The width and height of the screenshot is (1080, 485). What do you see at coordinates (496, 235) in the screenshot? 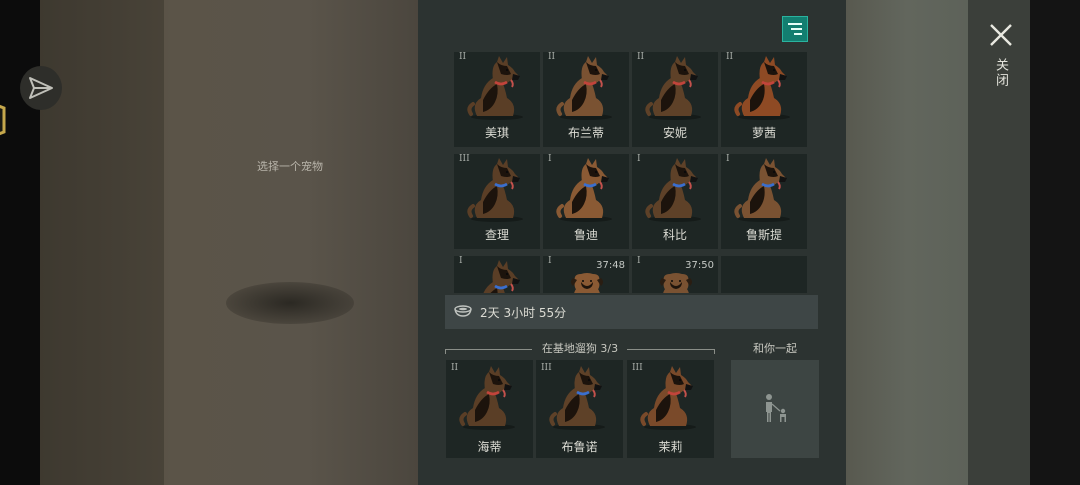
I see `pet-name: 查理` at bounding box center [496, 235].